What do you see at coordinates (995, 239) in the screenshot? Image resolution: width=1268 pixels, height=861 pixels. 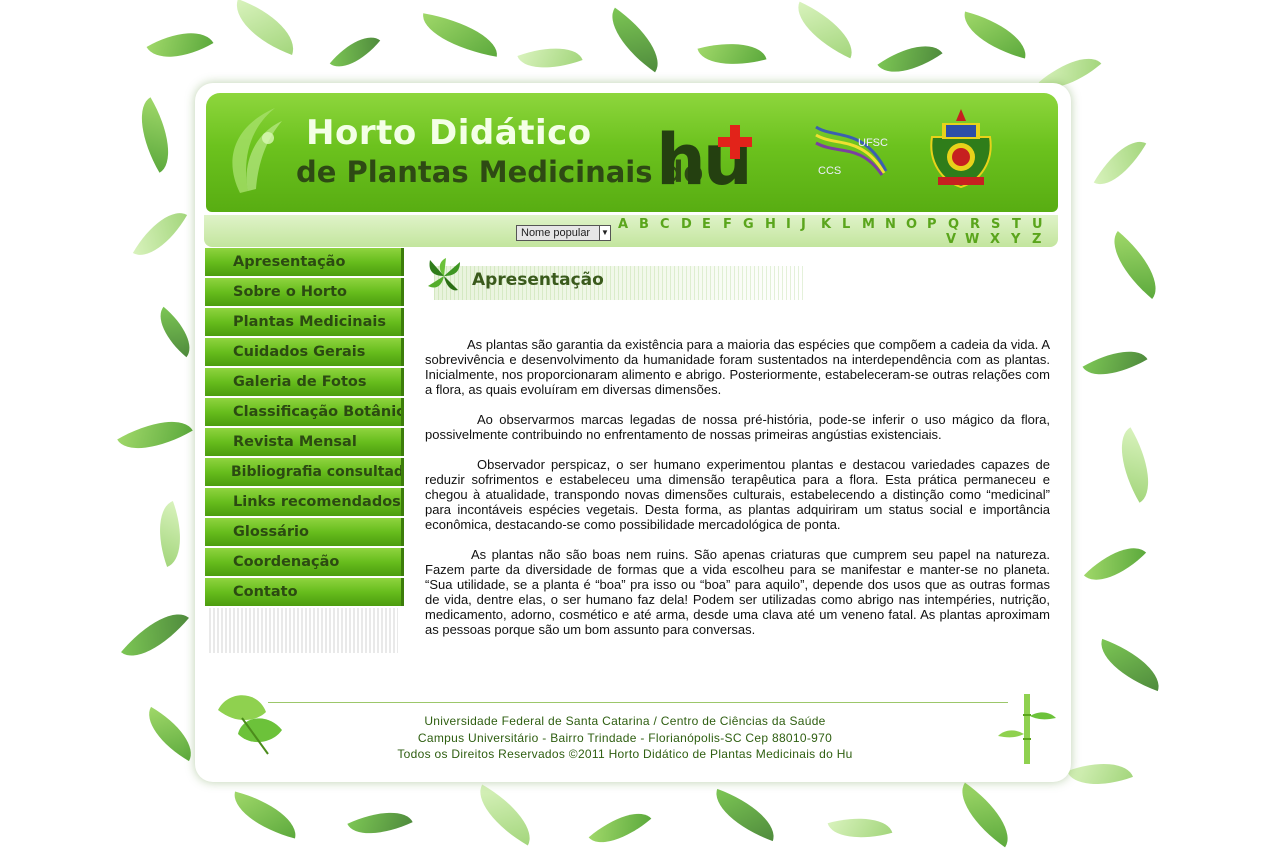 I see `letter-link: X` at bounding box center [995, 239].